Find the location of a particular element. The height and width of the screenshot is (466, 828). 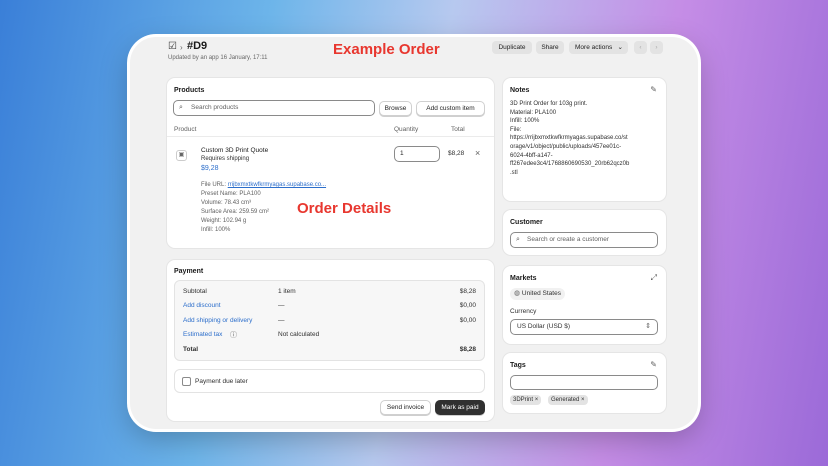

weight: Weight: 102.94 g is located at coordinates (224, 221).